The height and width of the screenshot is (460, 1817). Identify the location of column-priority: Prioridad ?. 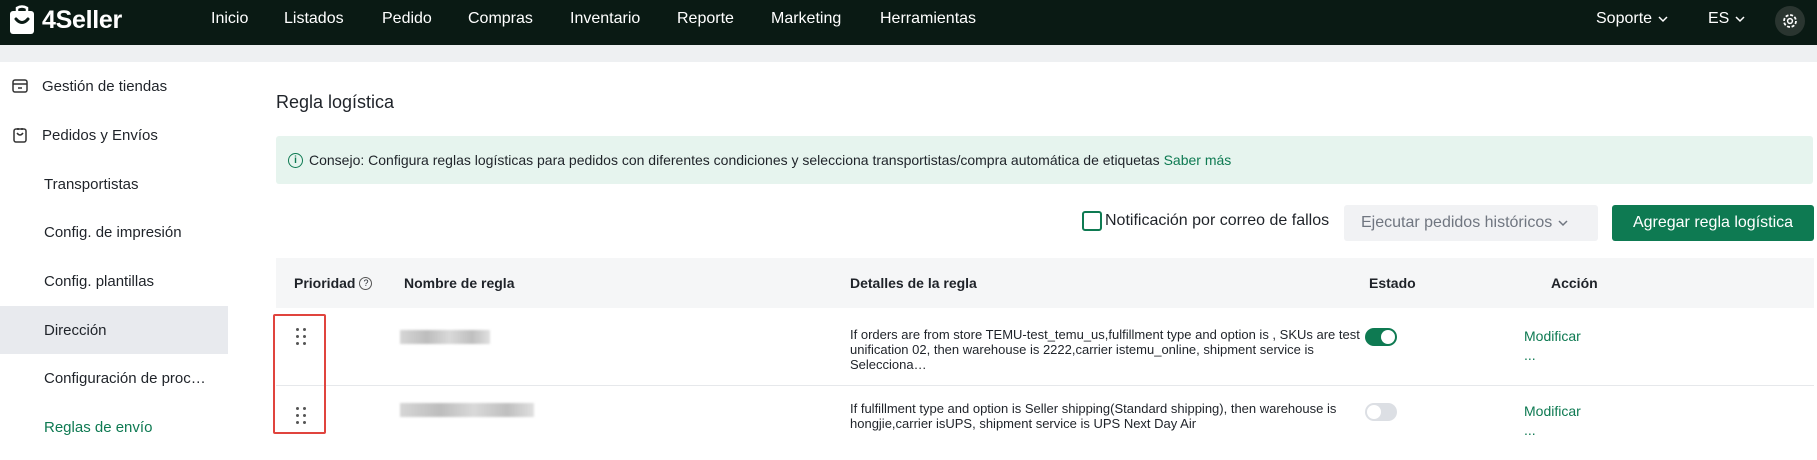
(333, 283).